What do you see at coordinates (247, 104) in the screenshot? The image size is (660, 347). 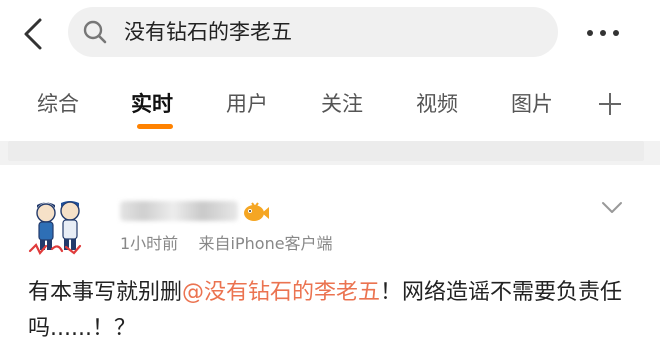 I see `tab-users: 用户` at bounding box center [247, 104].